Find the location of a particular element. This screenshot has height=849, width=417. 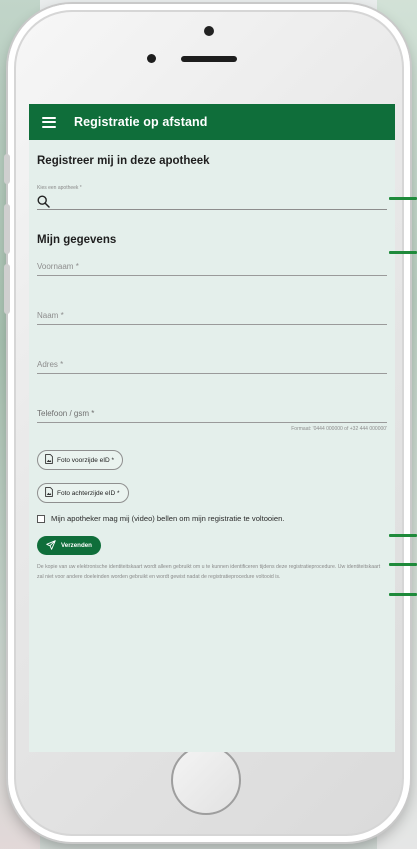

pharmacy-field-label: Kies een apotheek * is located at coordinates (59, 188).